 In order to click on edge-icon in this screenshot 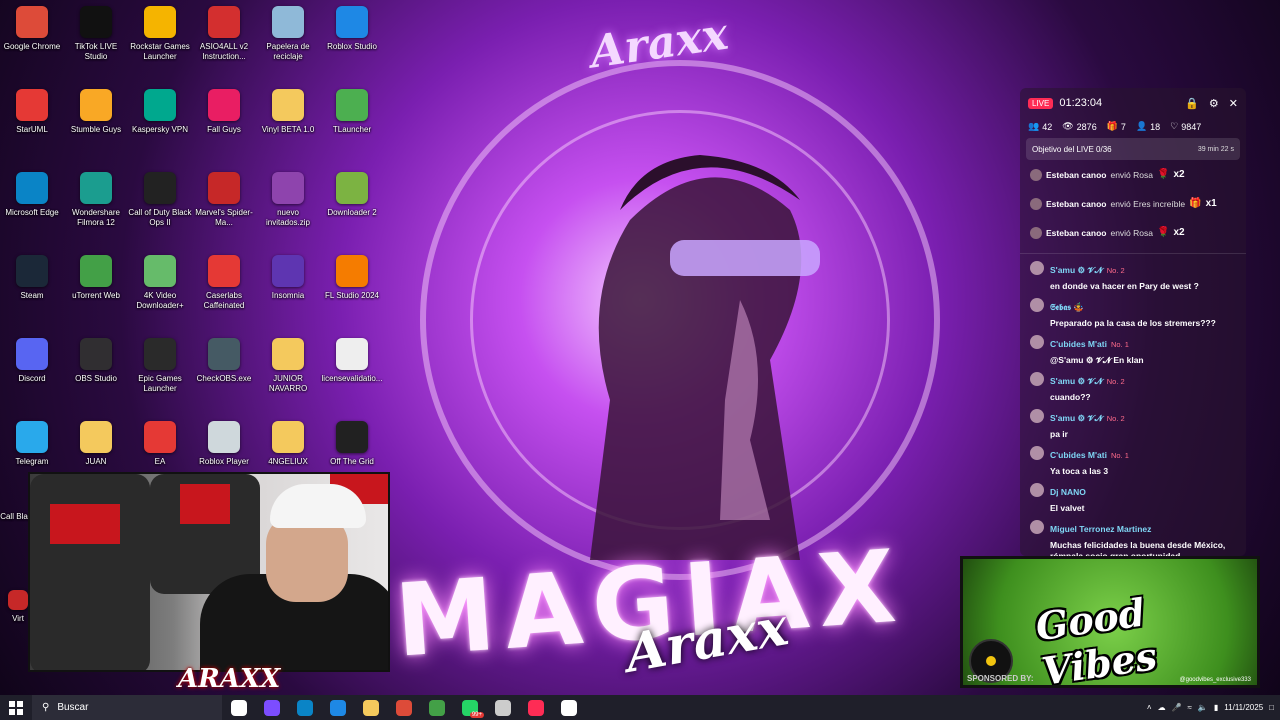, I will do `click(304, 707)`.